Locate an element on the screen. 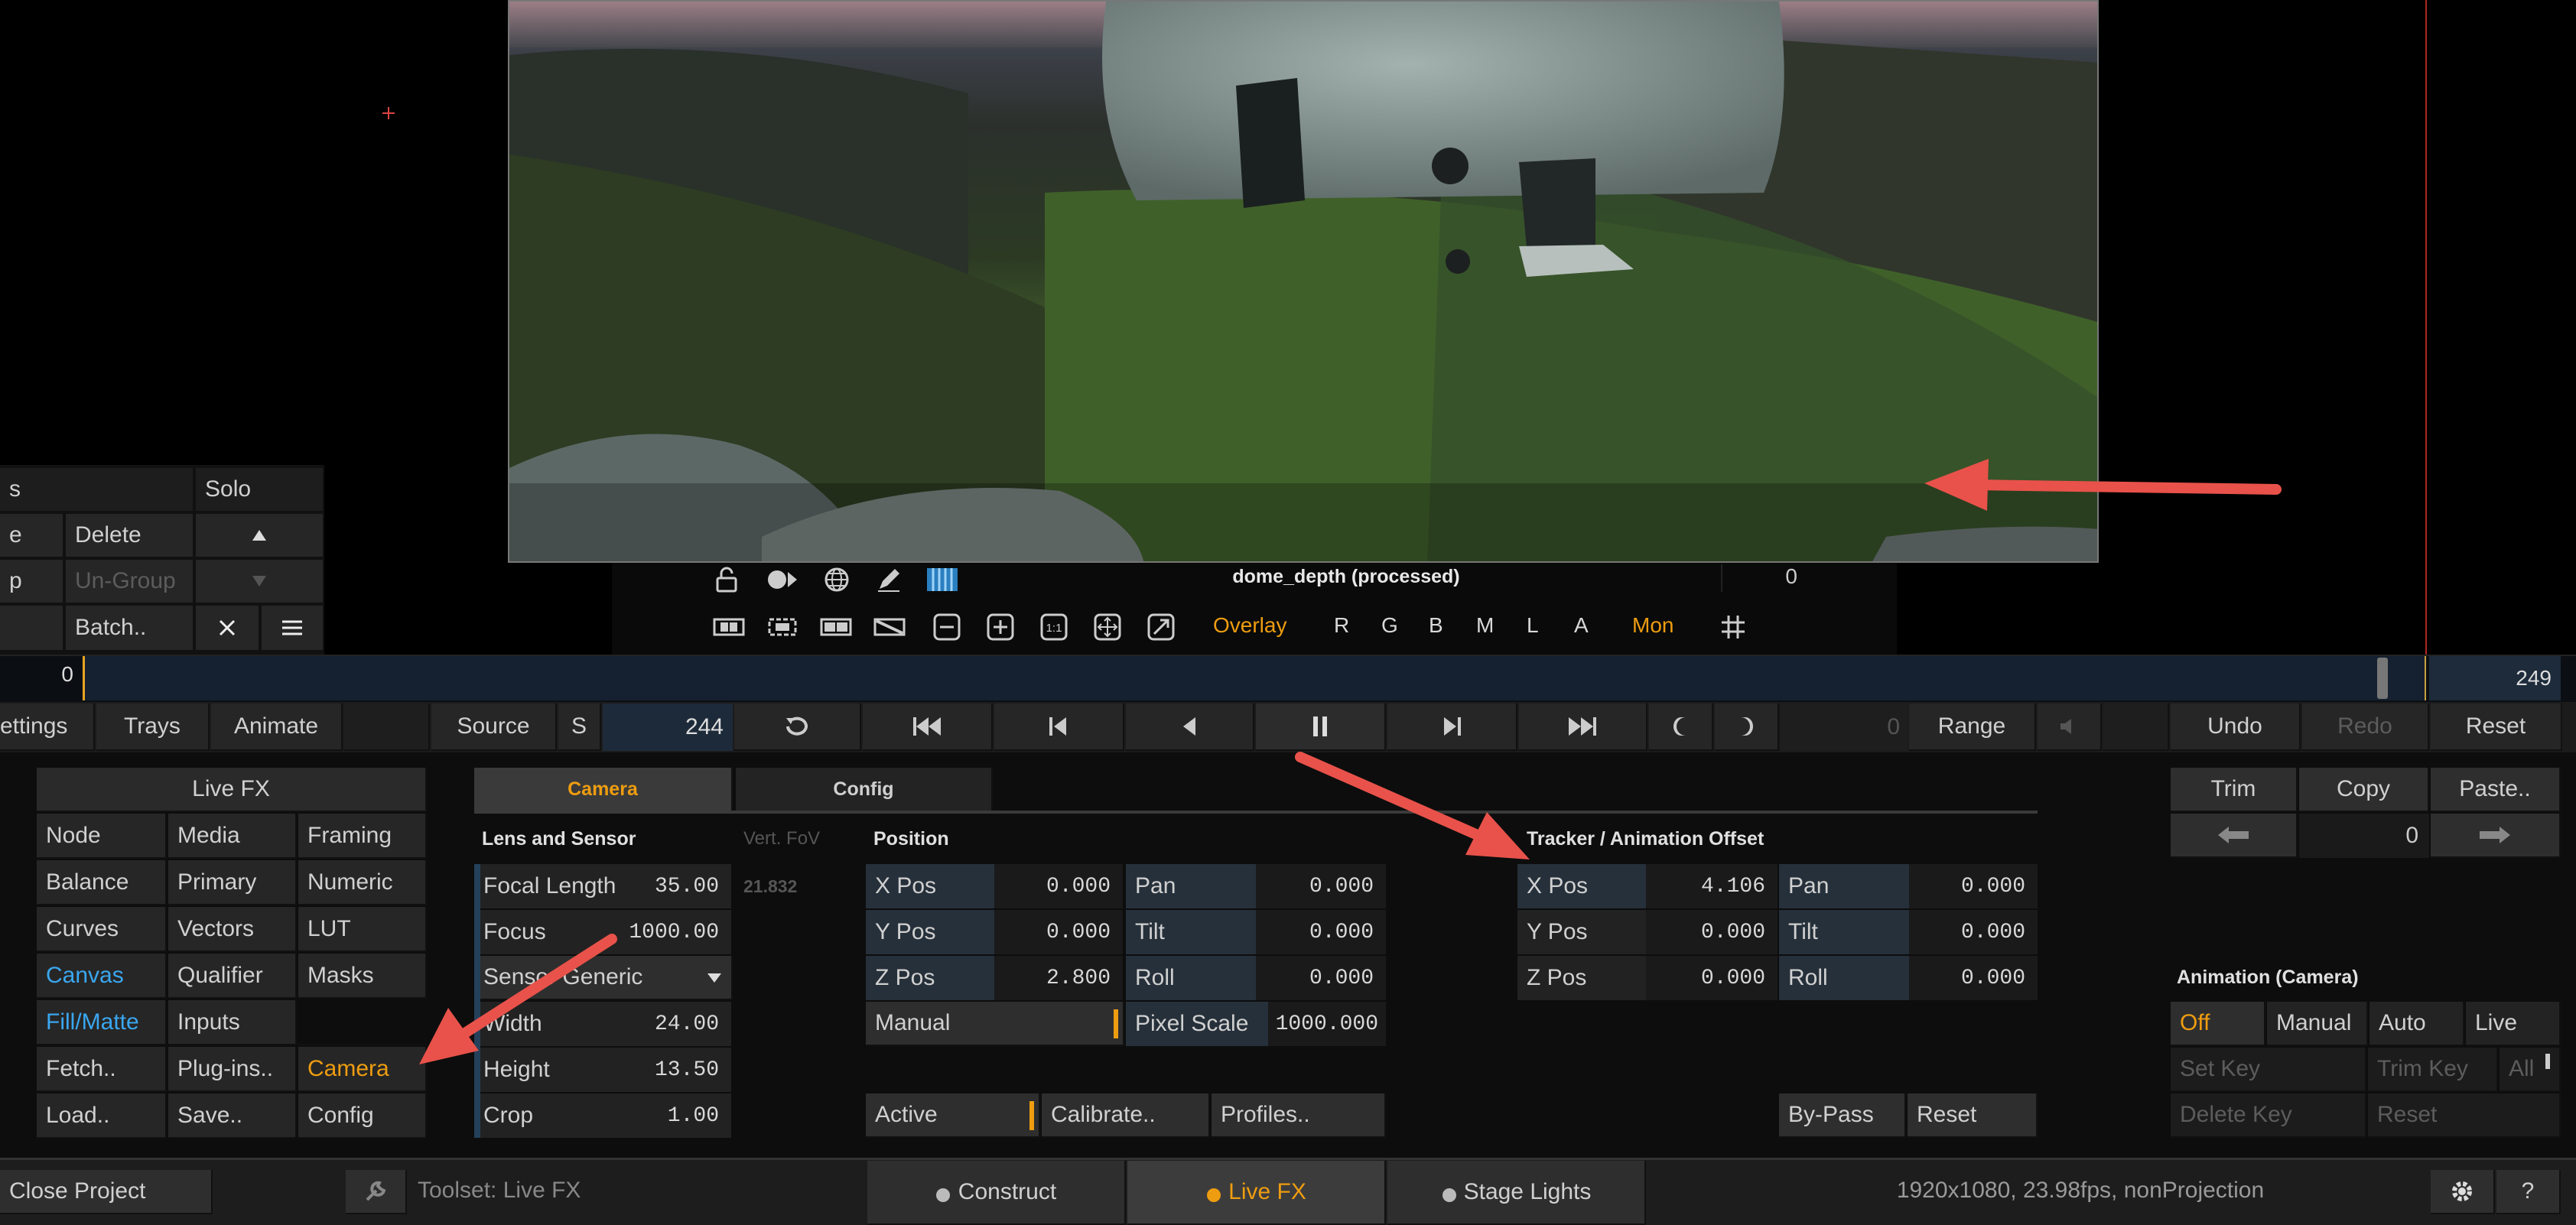 This screenshot has width=2576, height=1225. close-icon is located at coordinates (228, 628).